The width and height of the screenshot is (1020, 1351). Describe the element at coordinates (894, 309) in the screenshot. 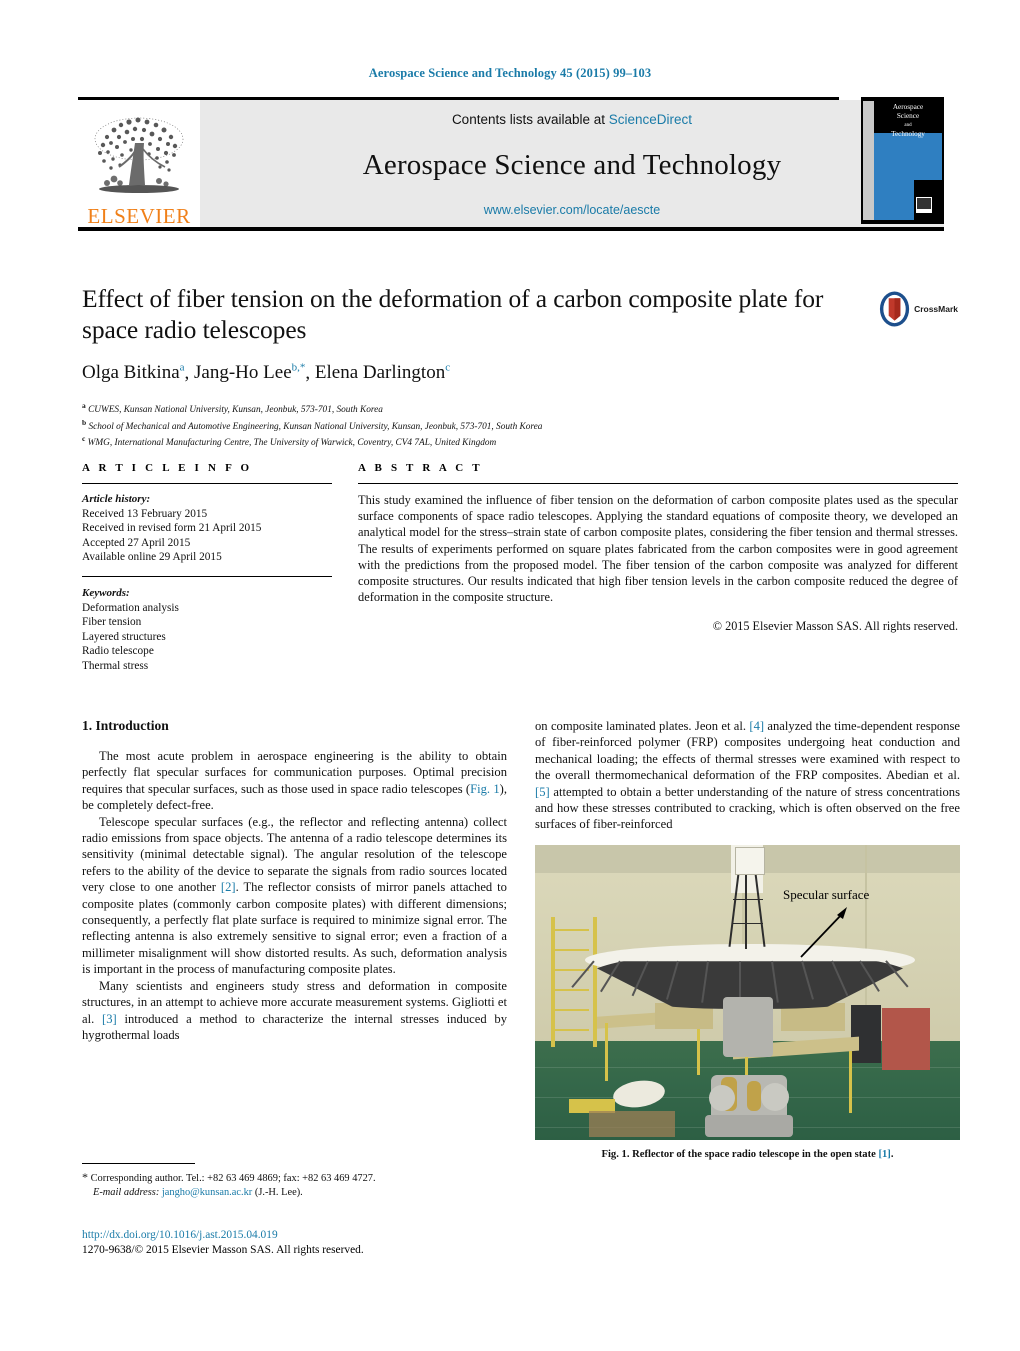

I see `crossmark-icon` at that location.